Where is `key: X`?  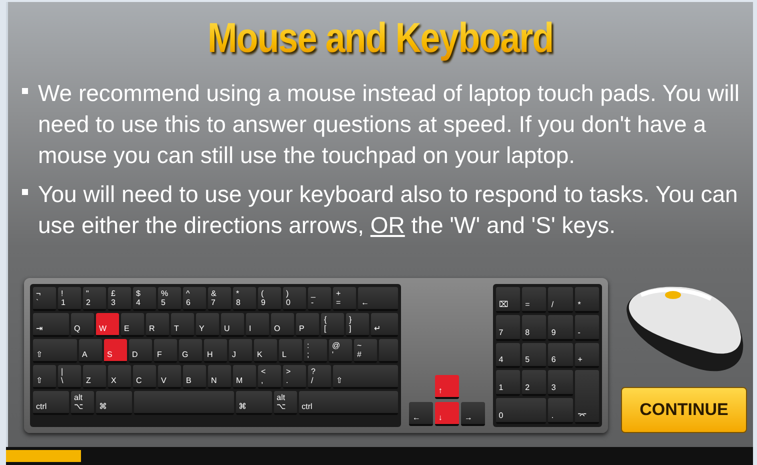
key: X is located at coordinates (119, 377).